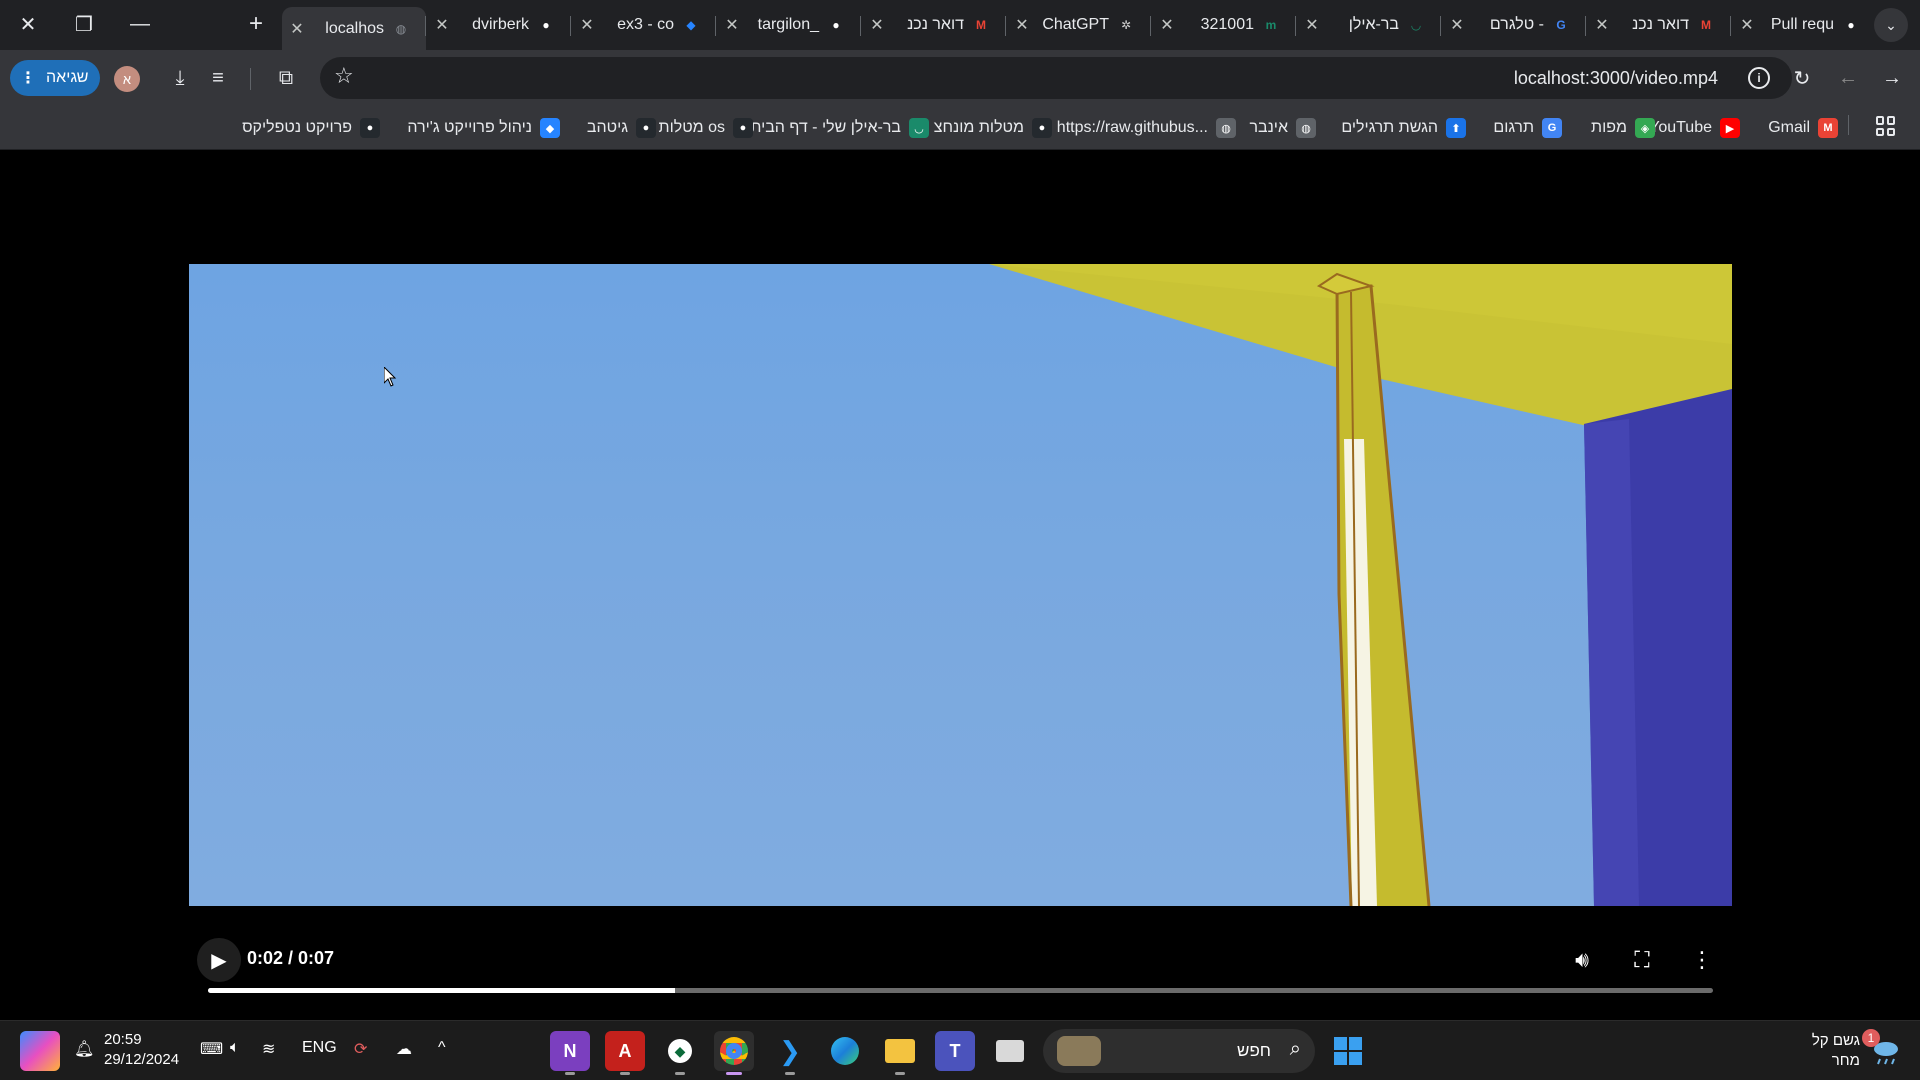 This screenshot has height=1080, width=1920. I want to click on browser-tab: ✕ בר-אילן ◡, so click(1369, 25).